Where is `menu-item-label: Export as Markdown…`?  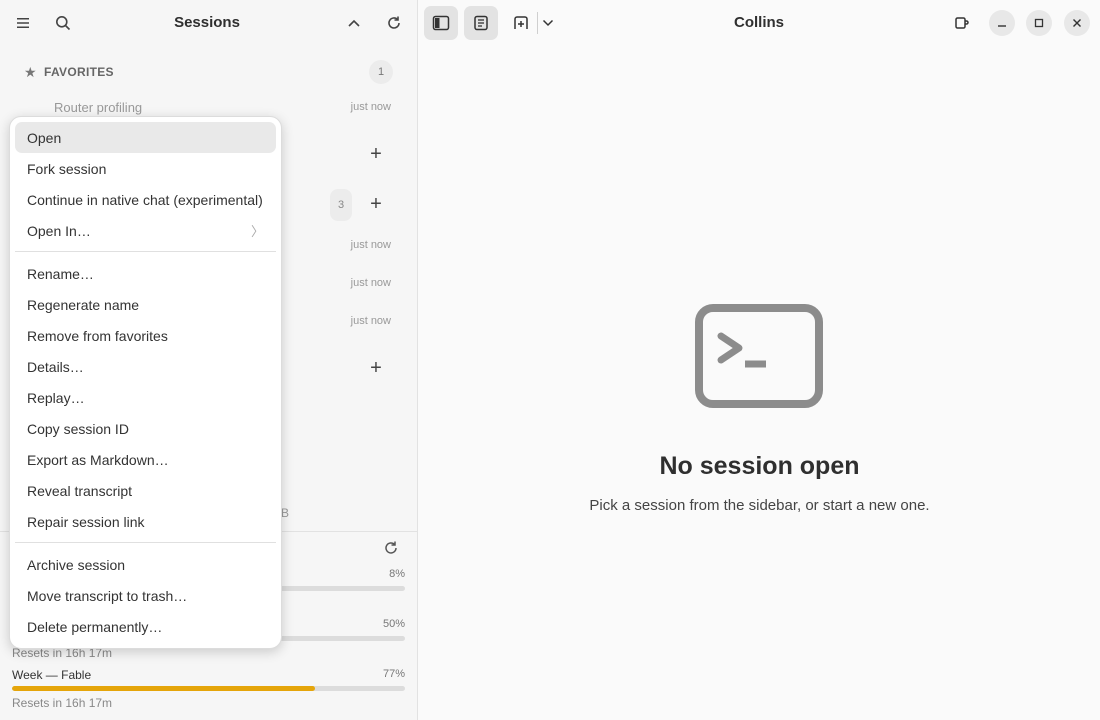
menu-item-label: Export as Markdown… is located at coordinates (98, 459).